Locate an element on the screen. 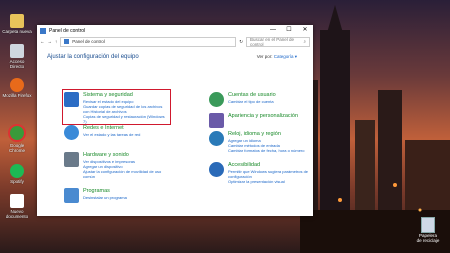 The height and width of the screenshot is (253, 450). search-icon: ⌕ is located at coordinates (304, 41).